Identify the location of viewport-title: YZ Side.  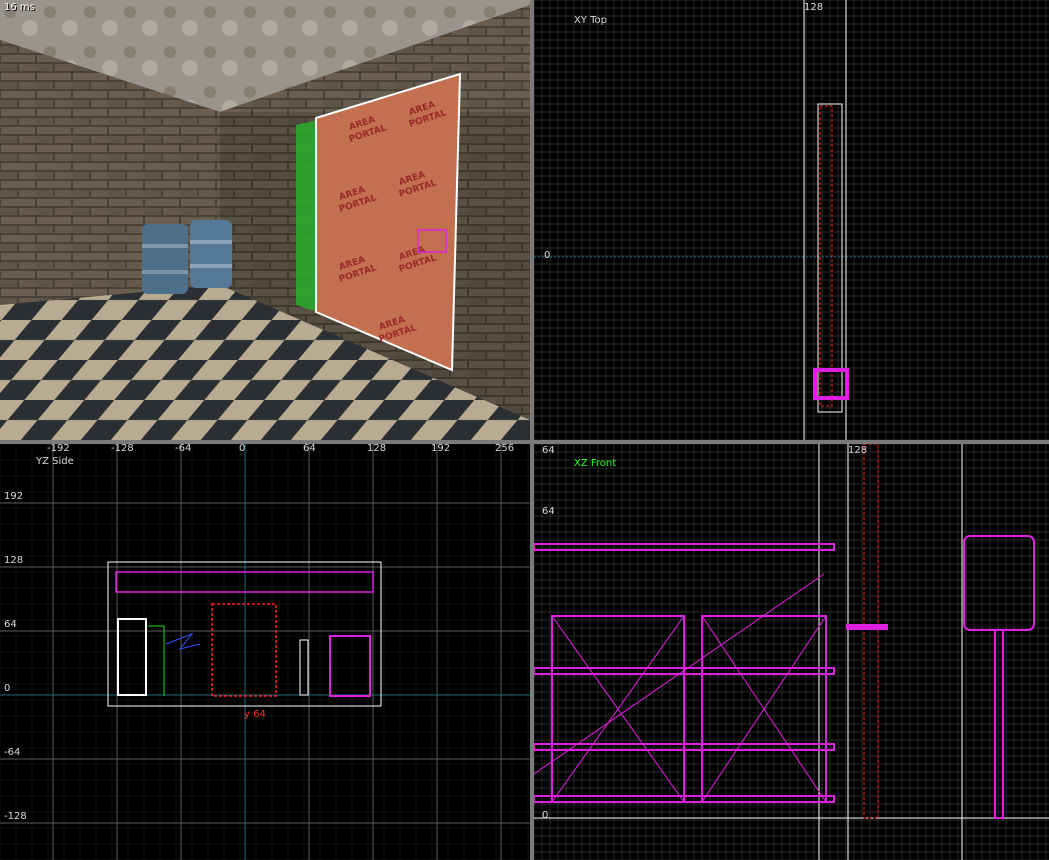
(55, 461).